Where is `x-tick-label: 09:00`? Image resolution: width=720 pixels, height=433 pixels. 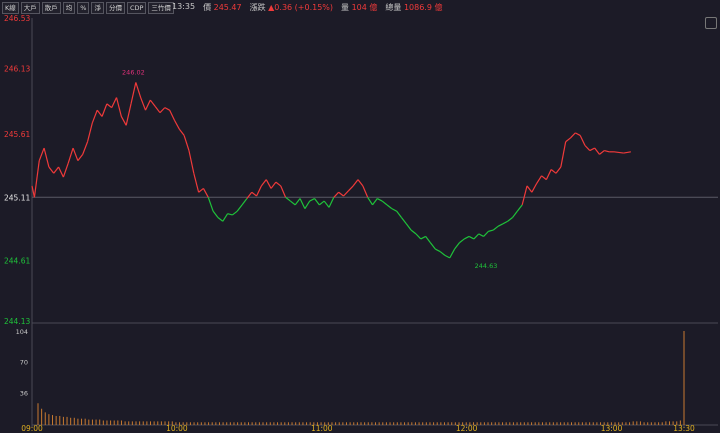
x-tick-label: 09:00 is located at coordinates (32, 428).